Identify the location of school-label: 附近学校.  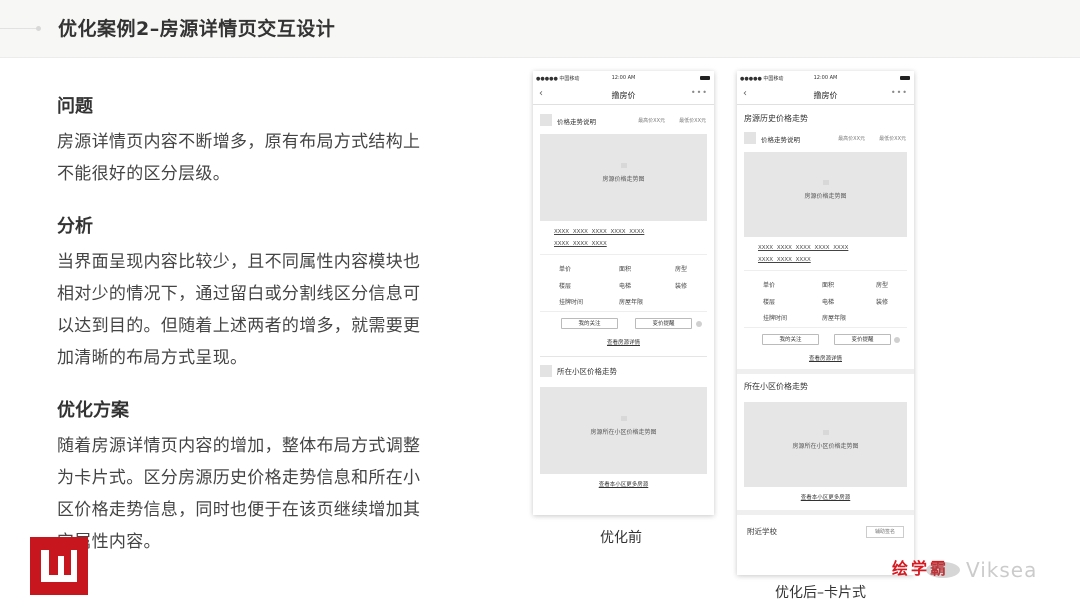
(762, 531).